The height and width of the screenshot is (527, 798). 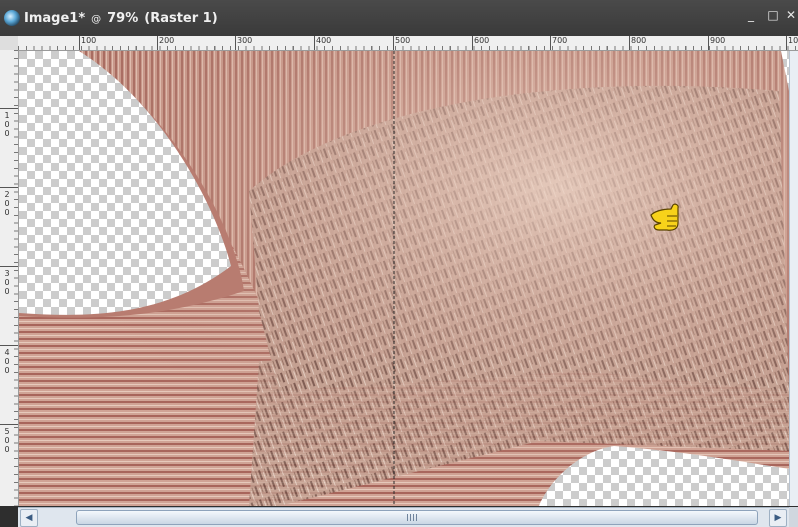 What do you see at coordinates (9, 43) in the screenshot?
I see `ruler-corner` at bounding box center [9, 43].